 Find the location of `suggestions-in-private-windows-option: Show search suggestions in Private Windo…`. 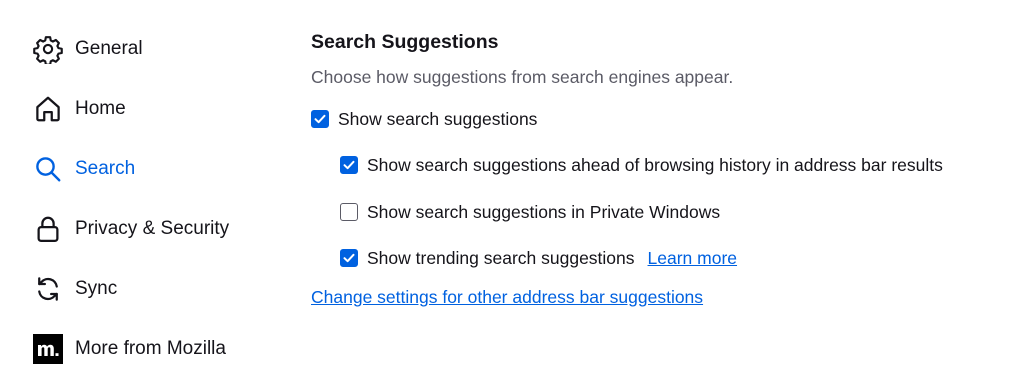

suggestions-in-private-windows-option: Show search suggestions in Private Windo… is located at coordinates (530, 212).